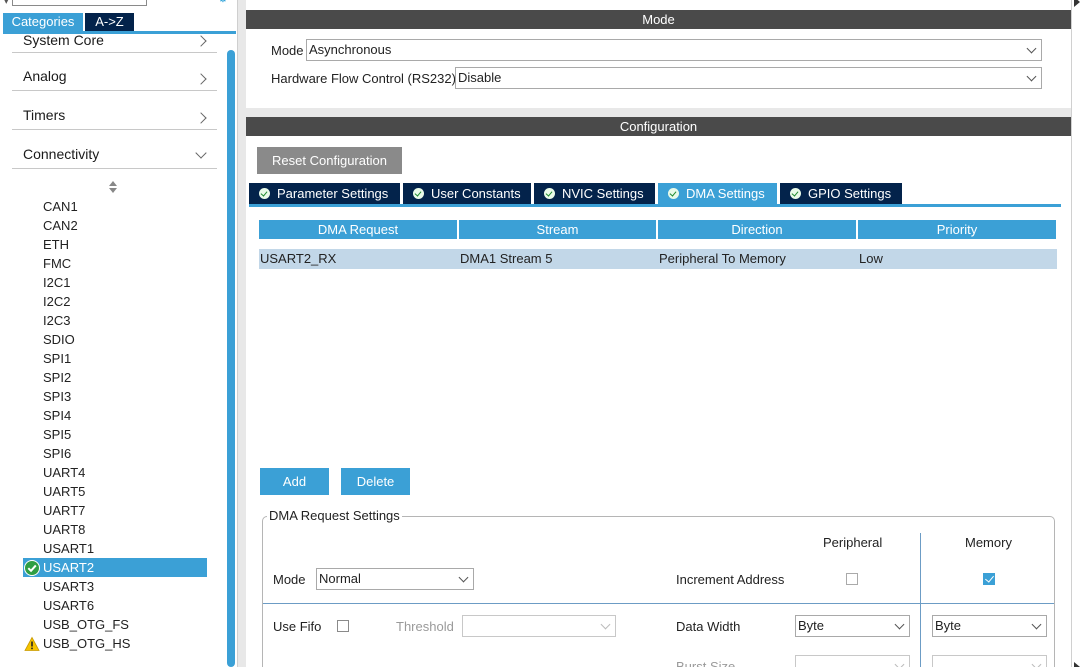  Describe the element at coordinates (757, 229) in the screenshot. I see `column-header: Direction` at that location.